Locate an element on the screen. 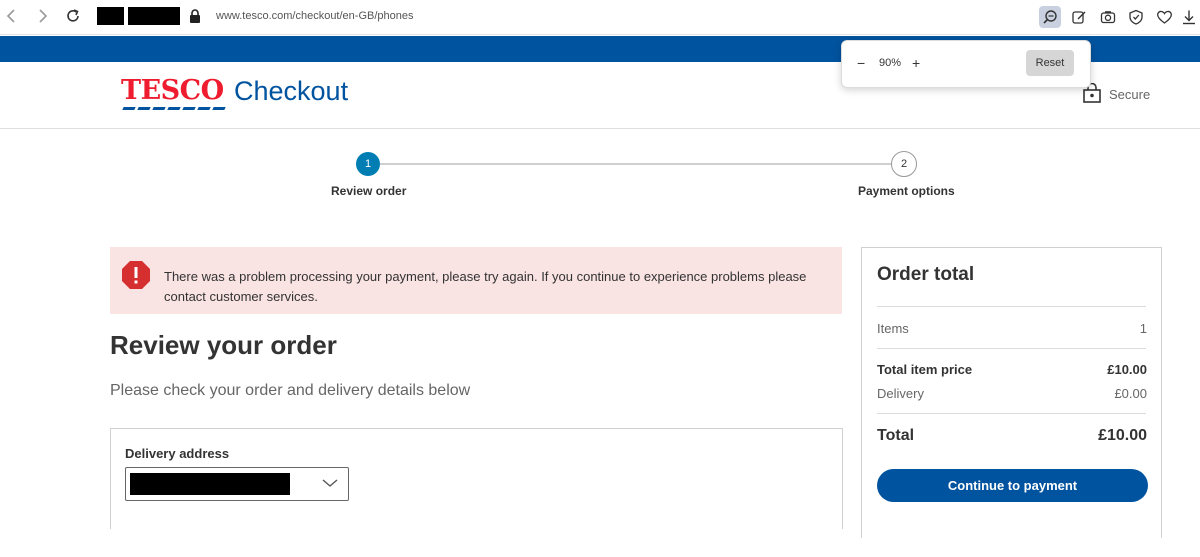 The height and width of the screenshot is (557, 1200). delivery-label: Delivery is located at coordinates (900, 393).